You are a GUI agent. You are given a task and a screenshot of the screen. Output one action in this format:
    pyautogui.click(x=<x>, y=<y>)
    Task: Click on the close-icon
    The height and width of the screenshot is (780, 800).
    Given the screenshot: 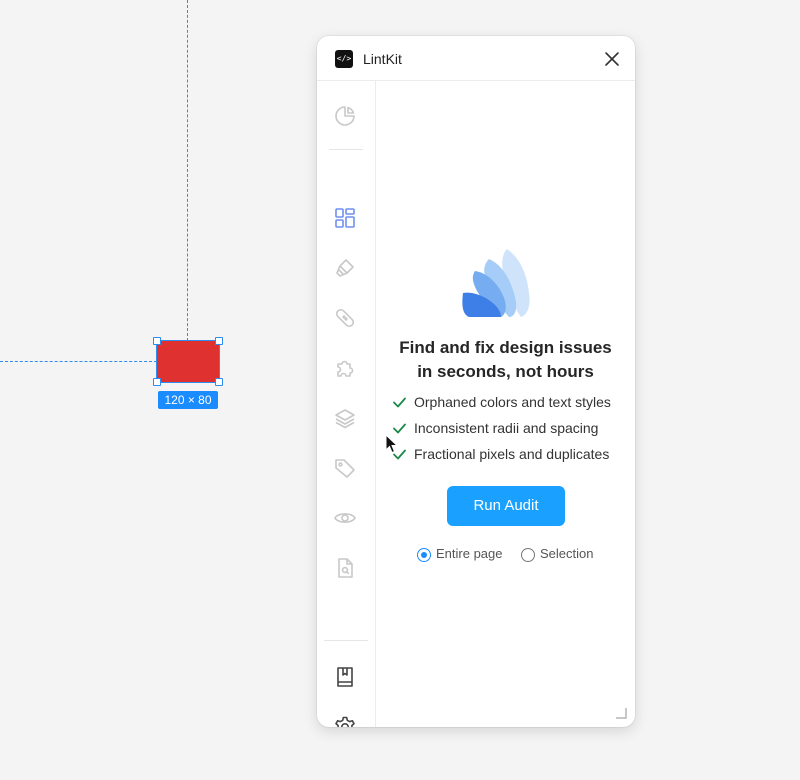 What is the action you would take?
    pyautogui.click(x=612, y=59)
    